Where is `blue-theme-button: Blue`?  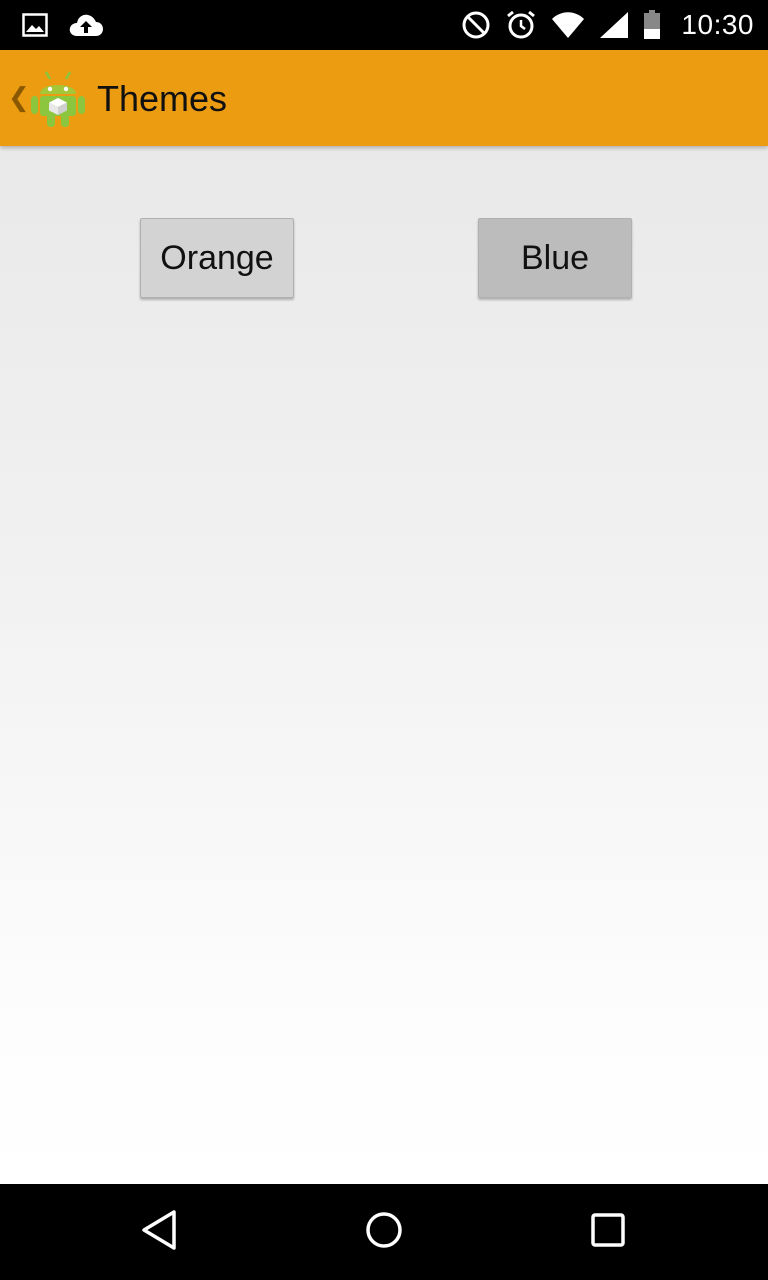
blue-theme-button: Blue is located at coordinates (555, 258).